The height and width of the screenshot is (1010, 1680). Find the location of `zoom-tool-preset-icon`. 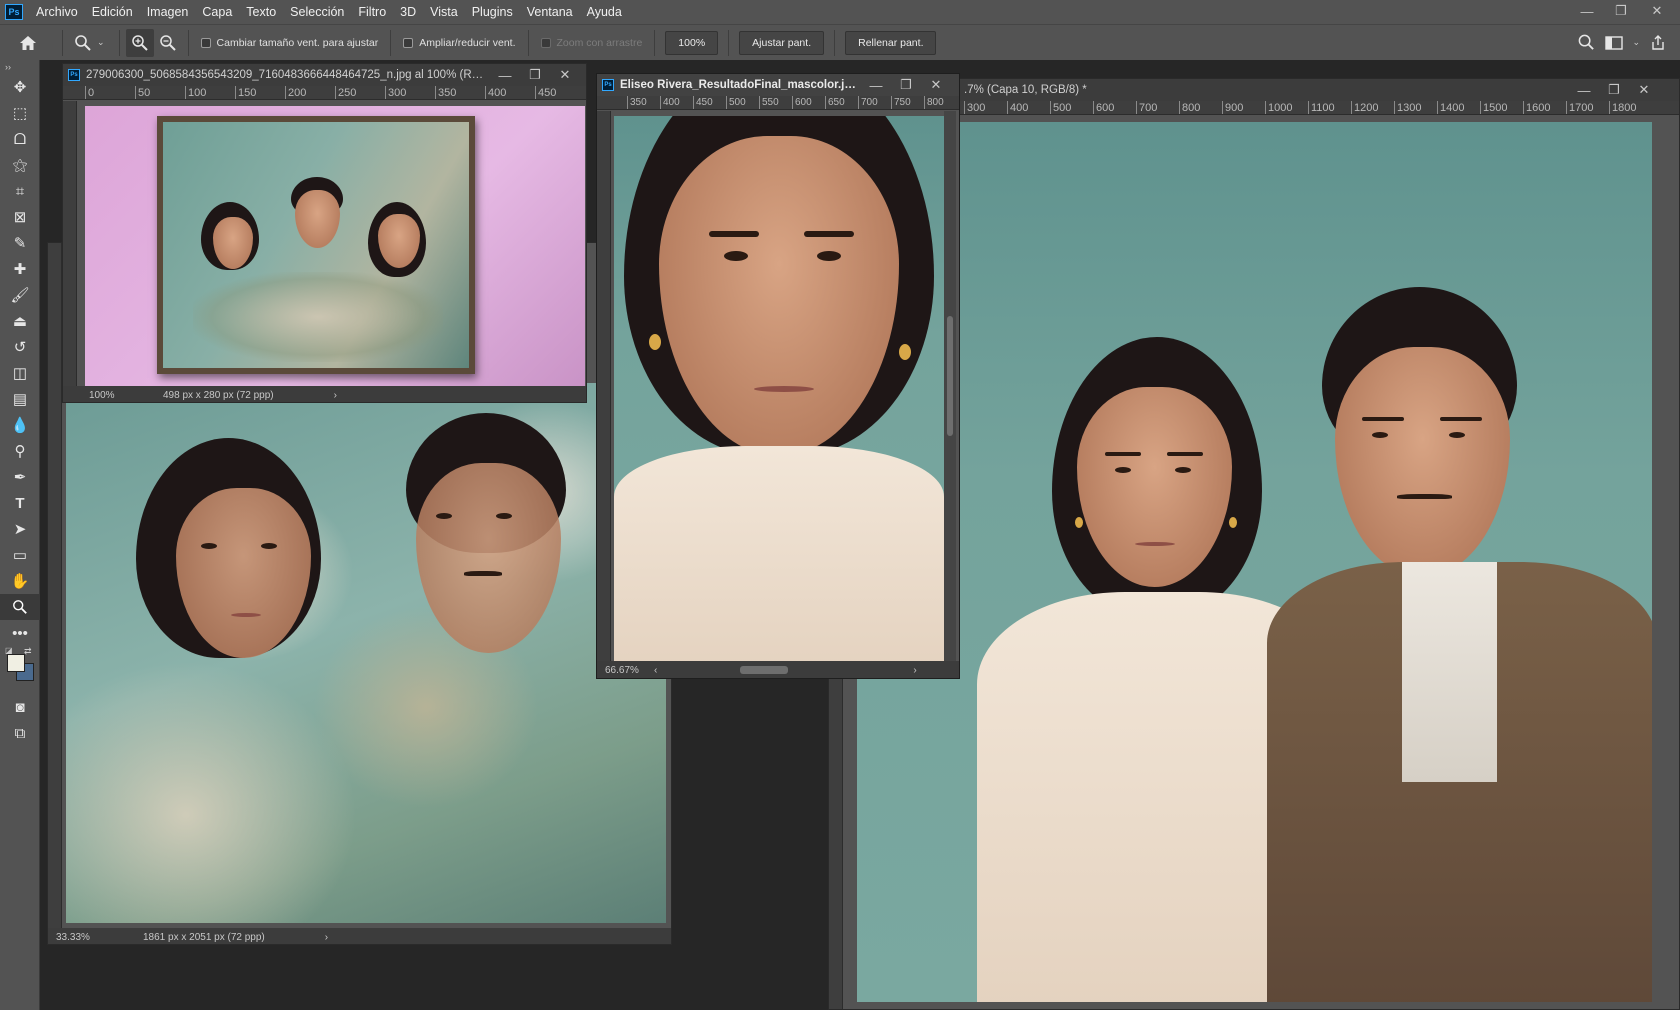

zoom-tool-preset-icon is located at coordinates (83, 43).